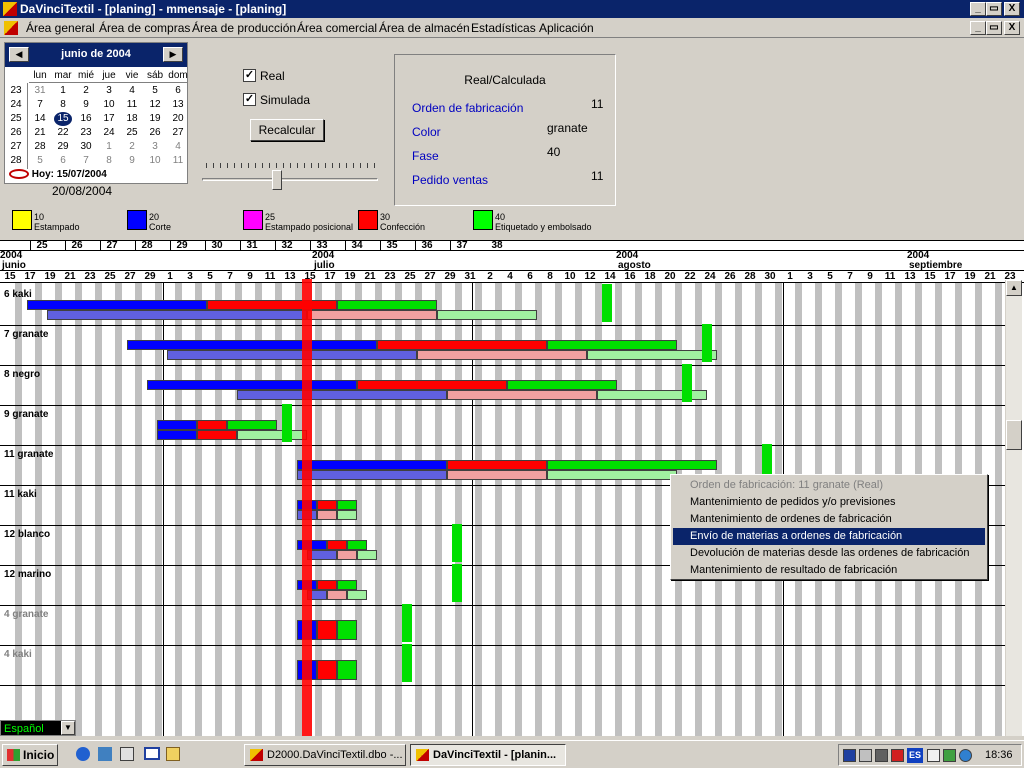 The image size is (1024, 768). What do you see at coordinates (26, 334) in the screenshot?
I see `row-label: 7 granate` at bounding box center [26, 334].